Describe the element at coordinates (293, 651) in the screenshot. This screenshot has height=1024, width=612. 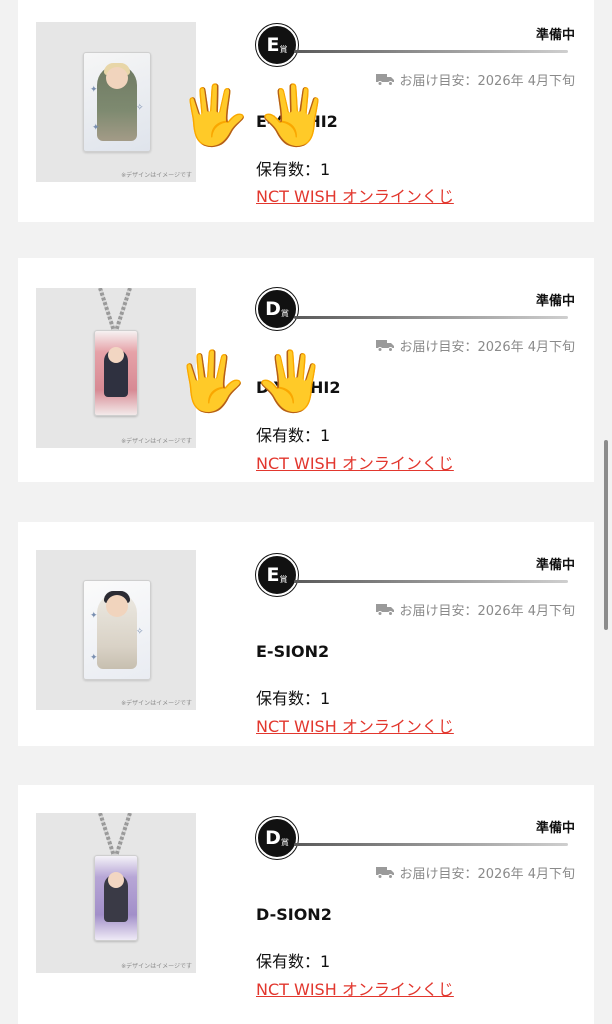
I see `item-name: E-SION2` at that location.